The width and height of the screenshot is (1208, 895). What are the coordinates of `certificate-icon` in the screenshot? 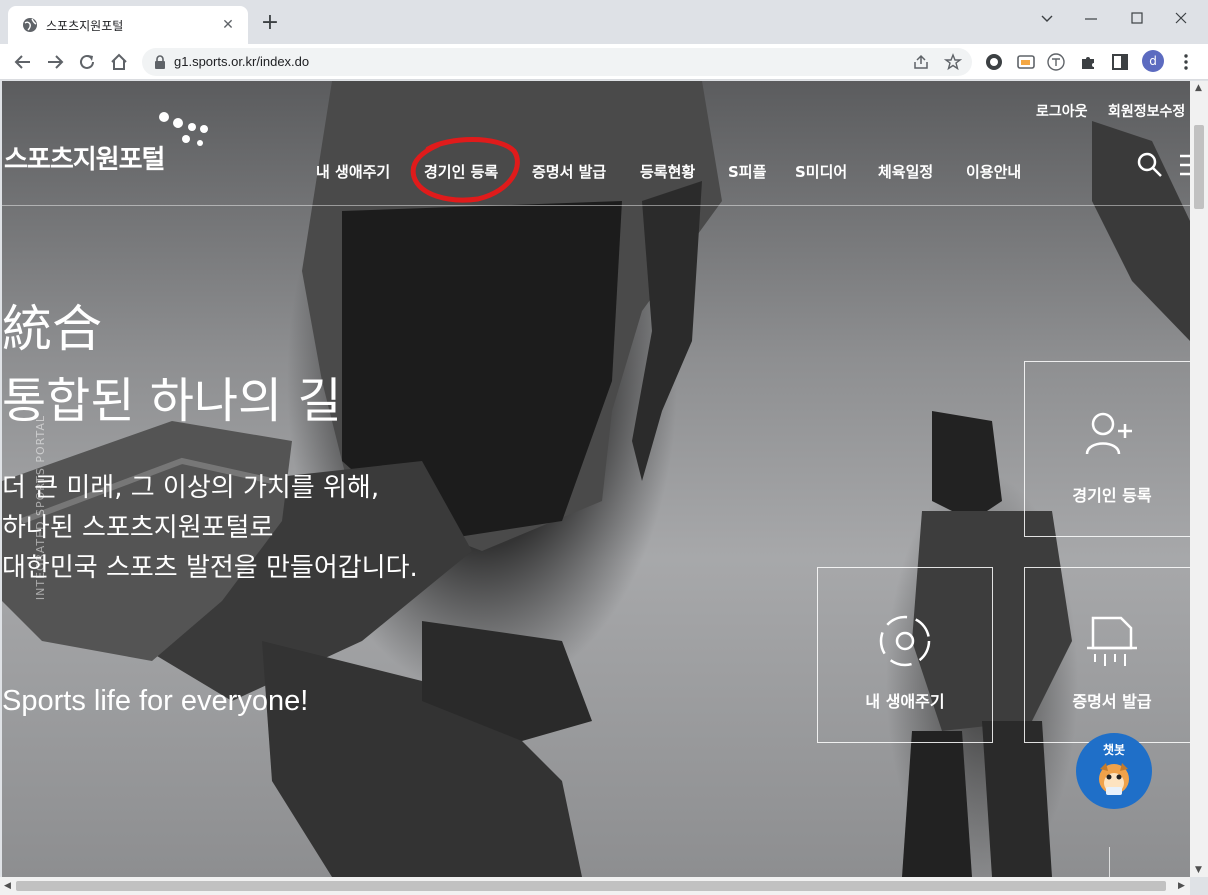 It's located at (1112, 641).